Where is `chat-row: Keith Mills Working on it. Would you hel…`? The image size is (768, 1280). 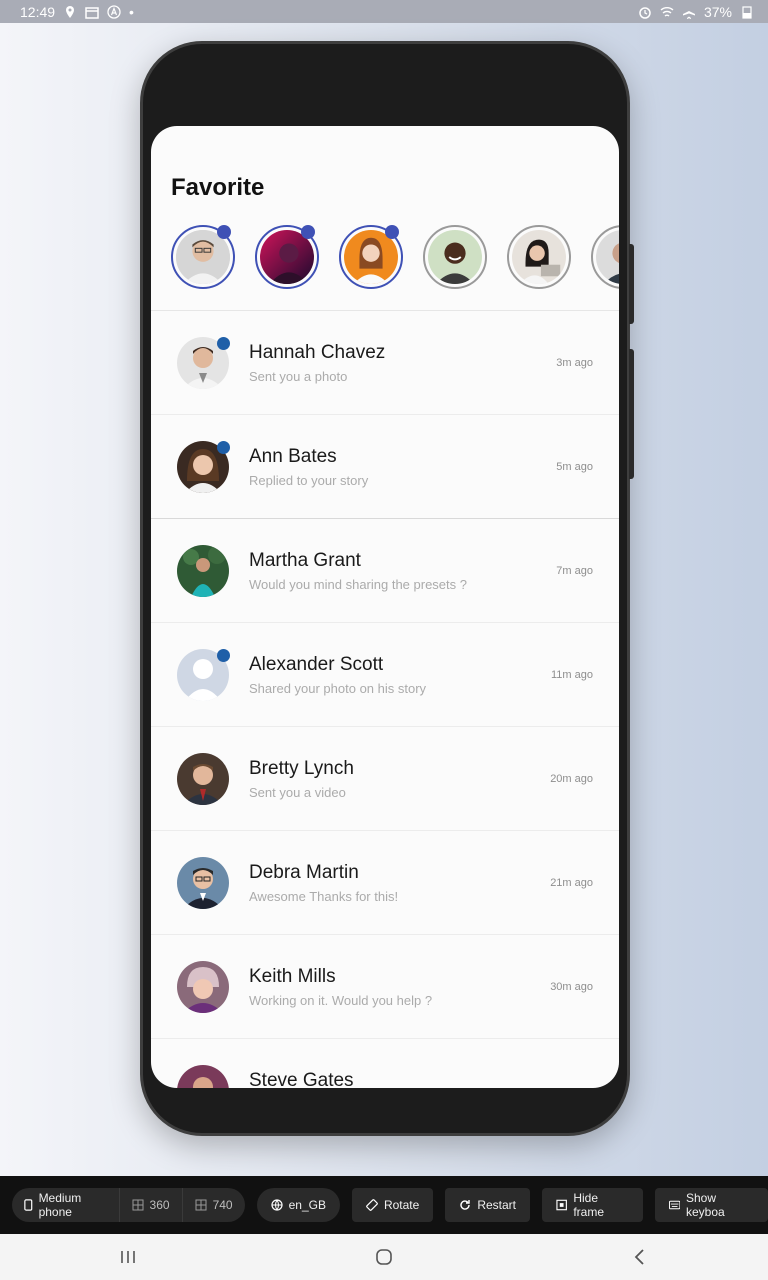 chat-row: Keith Mills Working on it. Would you hel… is located at coordinates (385, 987).